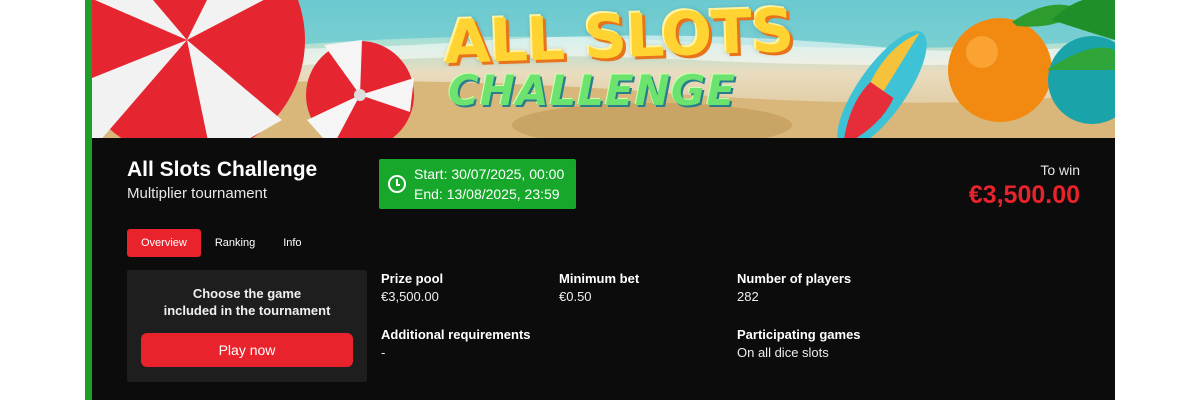 This screenshot has height=400, width=1200. I want to click on number-of-players-label: Number of players, so click(794, 278).